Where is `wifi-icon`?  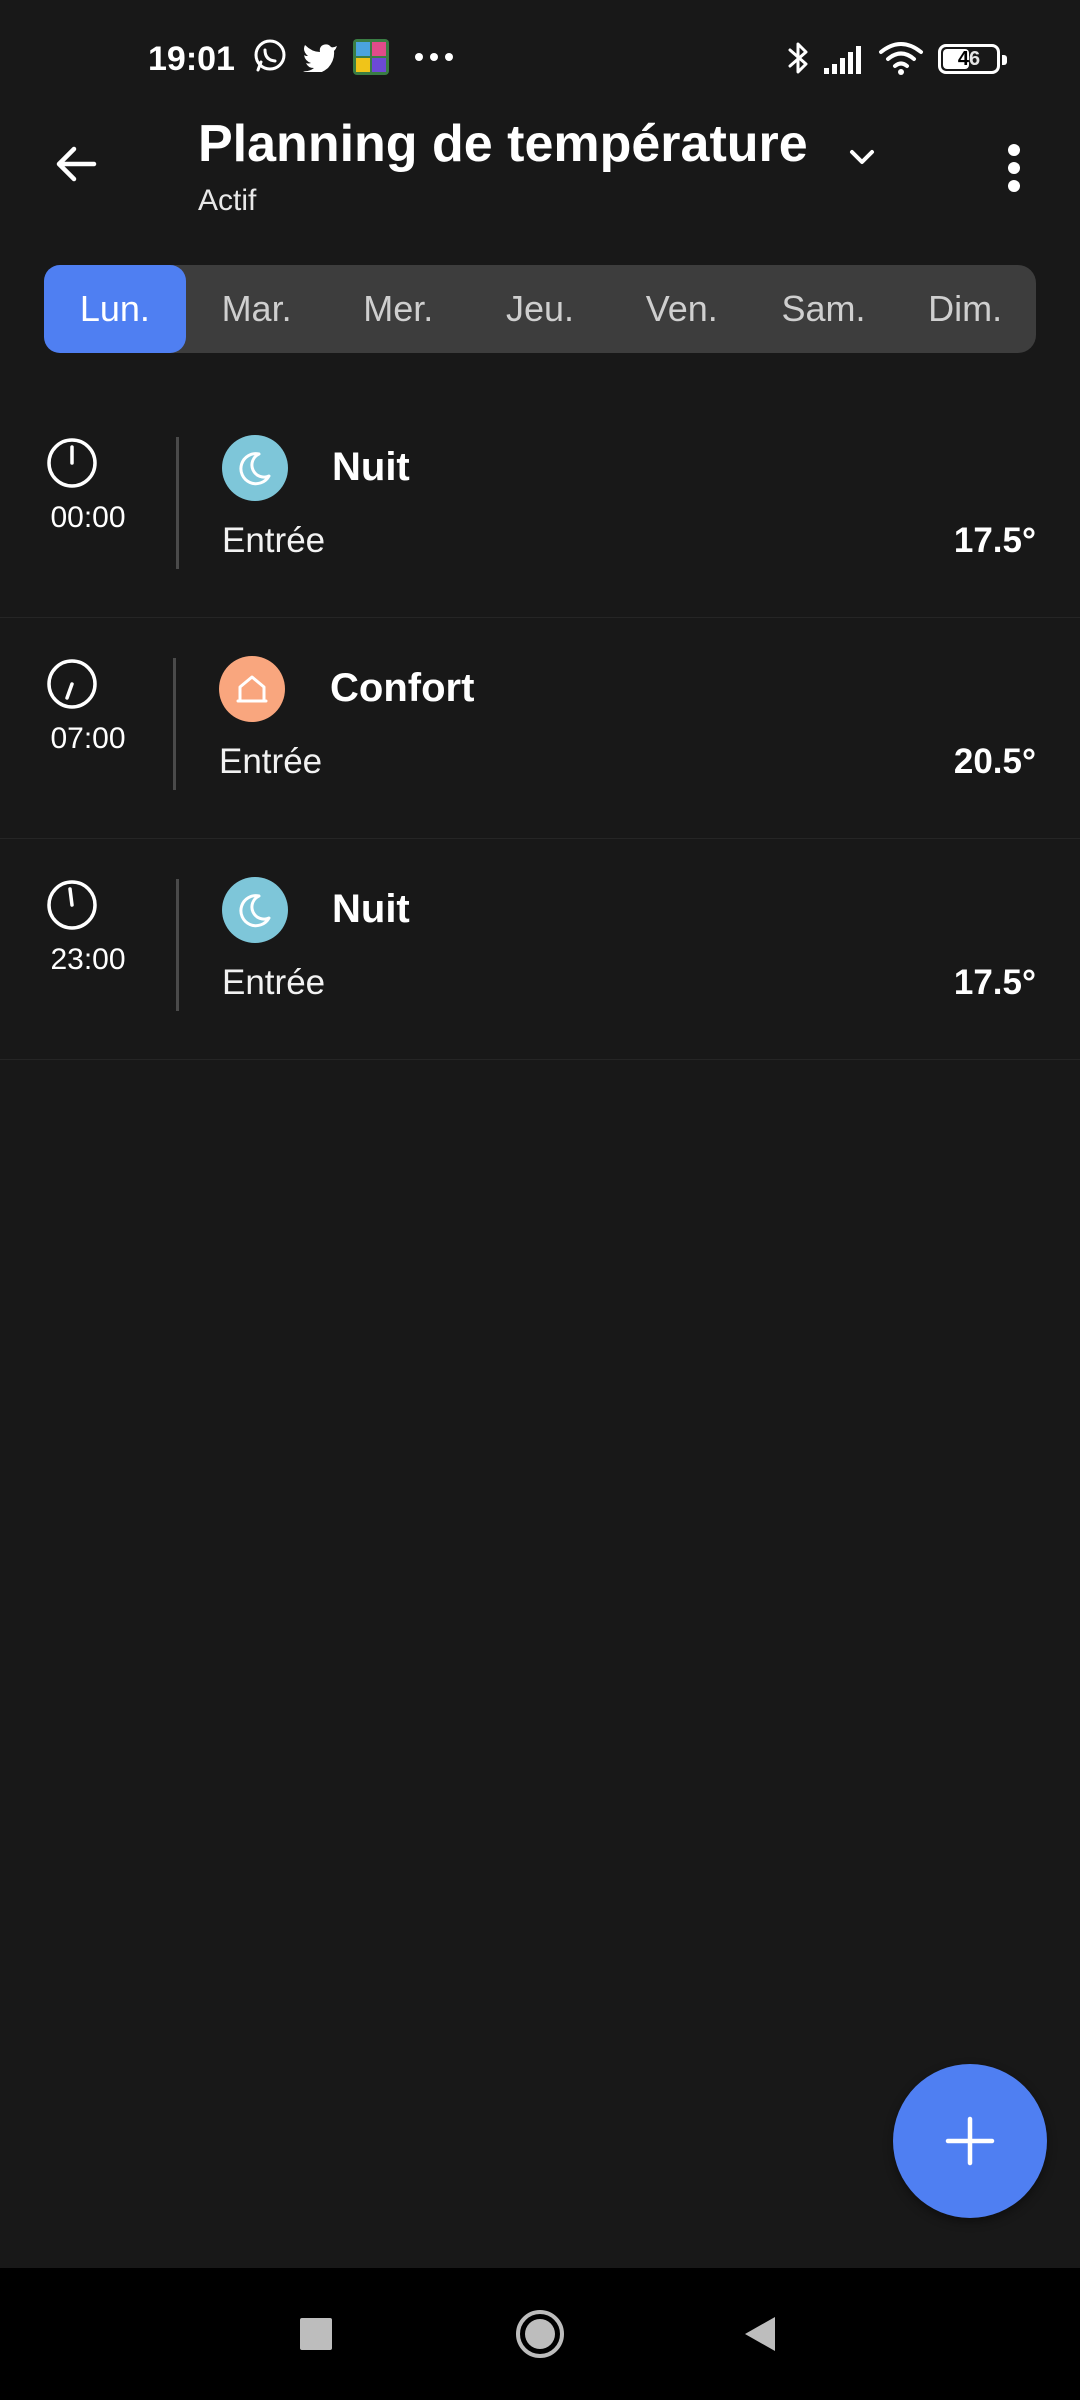 wifi-icon is located at coordinates (901, 58).